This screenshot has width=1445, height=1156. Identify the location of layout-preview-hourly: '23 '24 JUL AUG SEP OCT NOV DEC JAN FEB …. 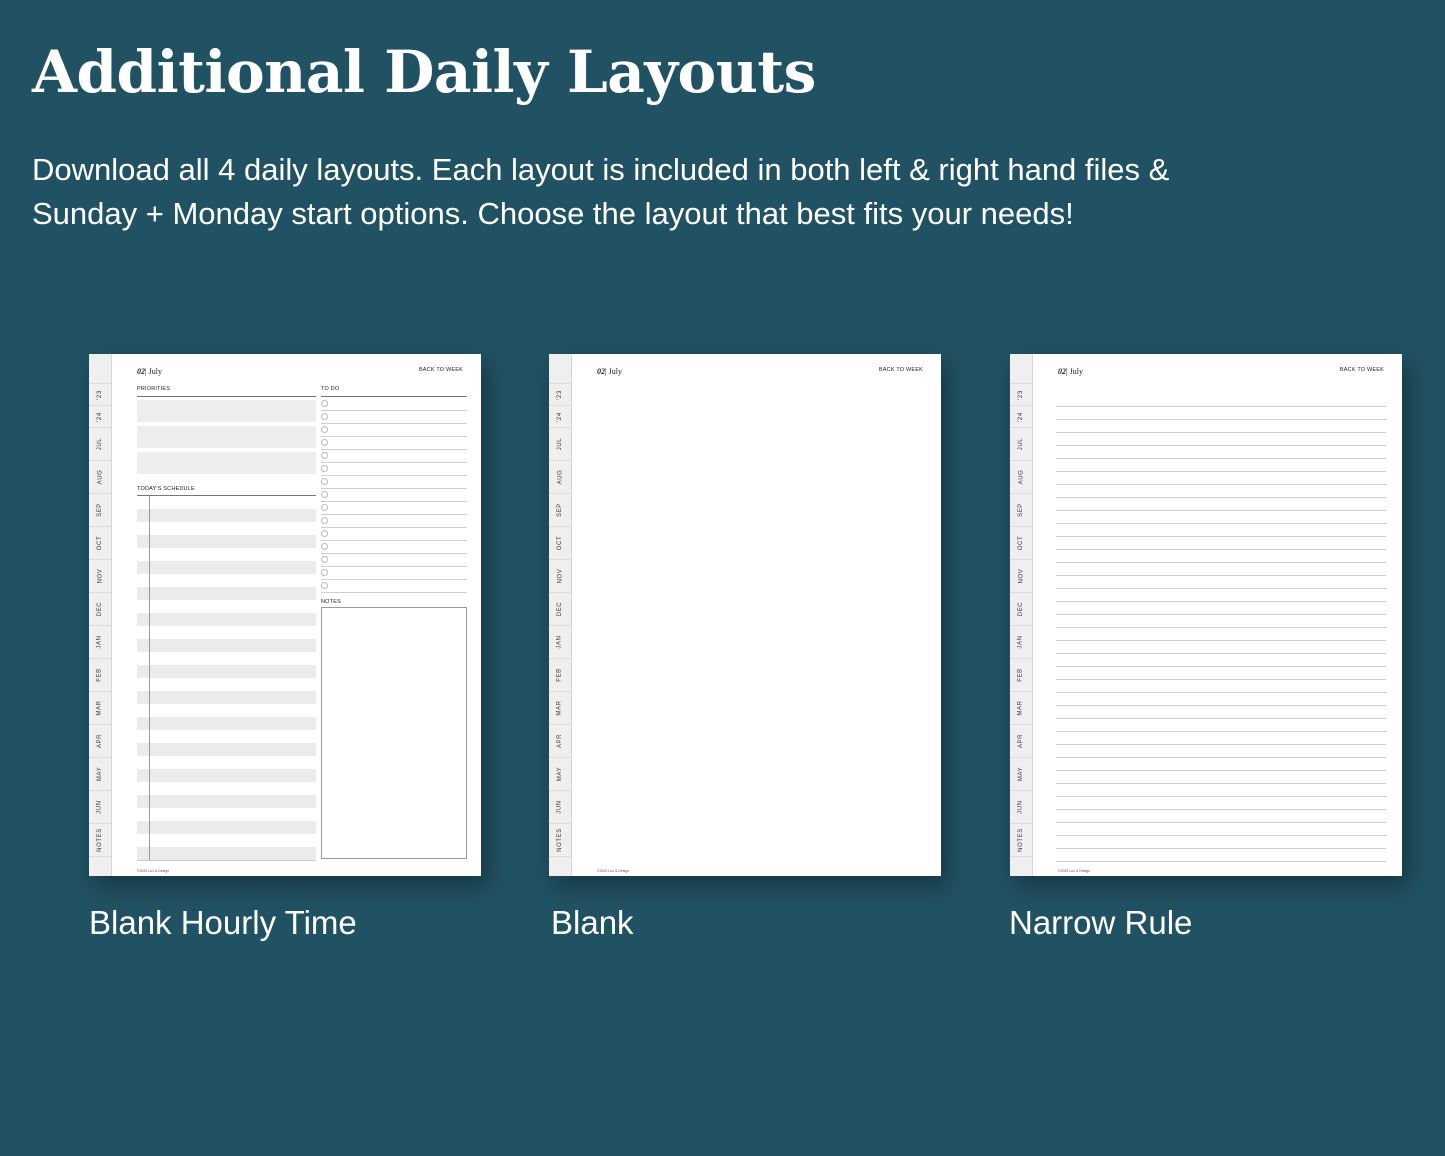
(285, 615).